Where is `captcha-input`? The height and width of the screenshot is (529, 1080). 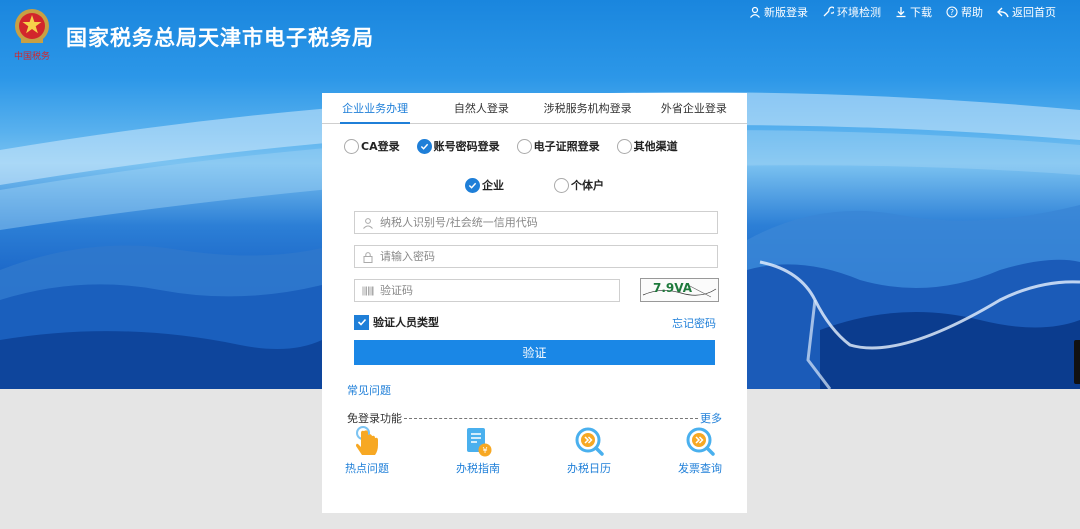 captcha-input is located at coordinates (499, 290).